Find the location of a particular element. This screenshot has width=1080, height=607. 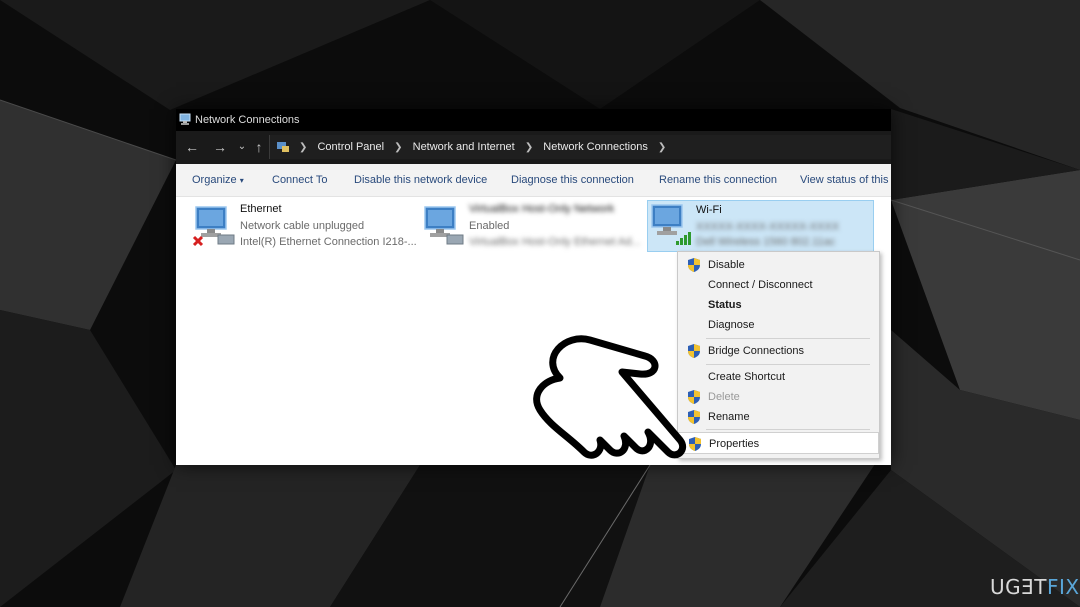

arrow-right-icon: → is located at coordinates (220, 147).